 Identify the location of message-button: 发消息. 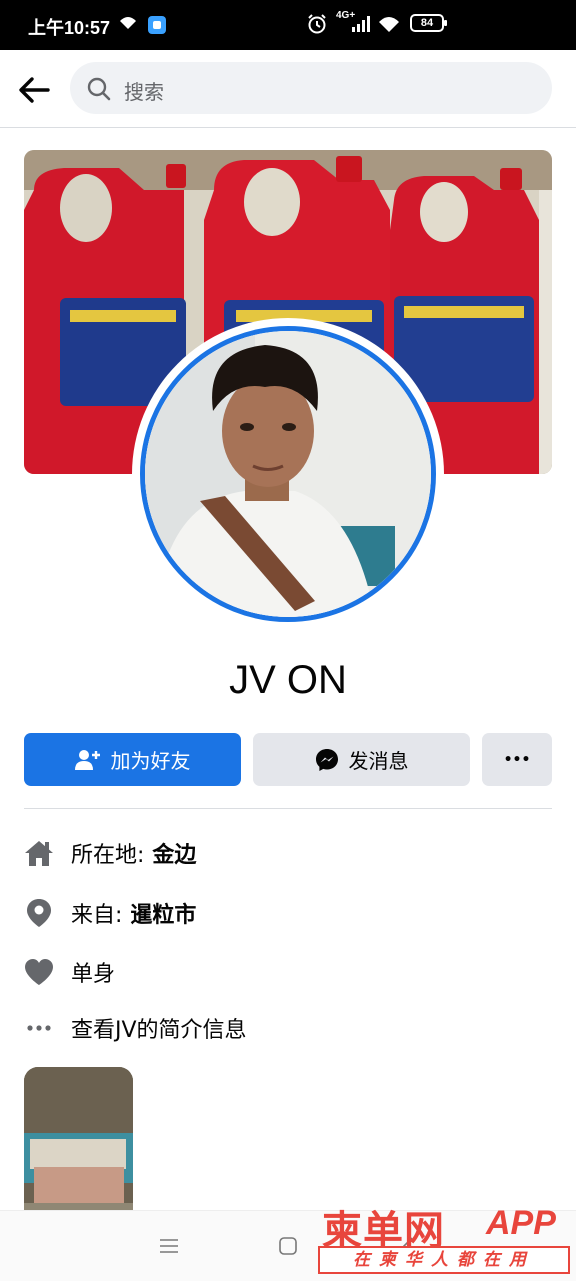
(361, 759).